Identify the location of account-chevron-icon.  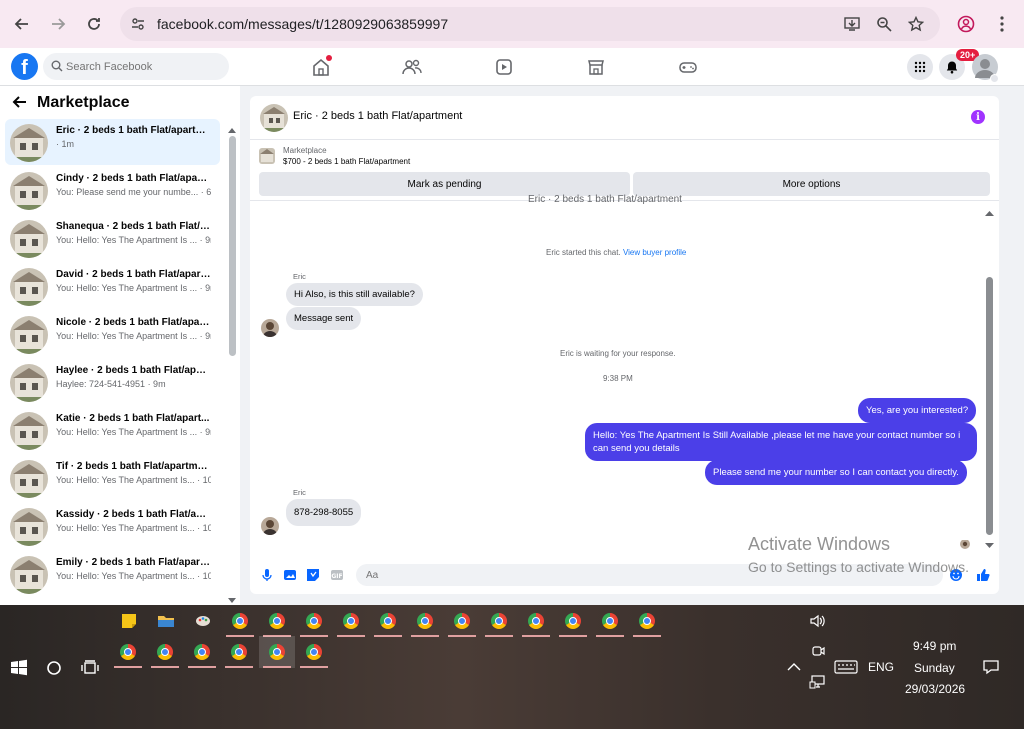
(994, 78).